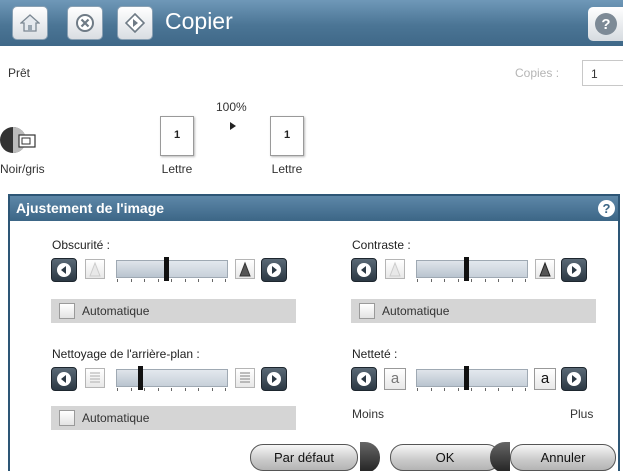 The height and width of the screenshot is (471, 623). What do you see at coordinates (116, 311) in the screenshot?
I see `darkness-auto-label: Automatique` at bounding box center [116, 311].